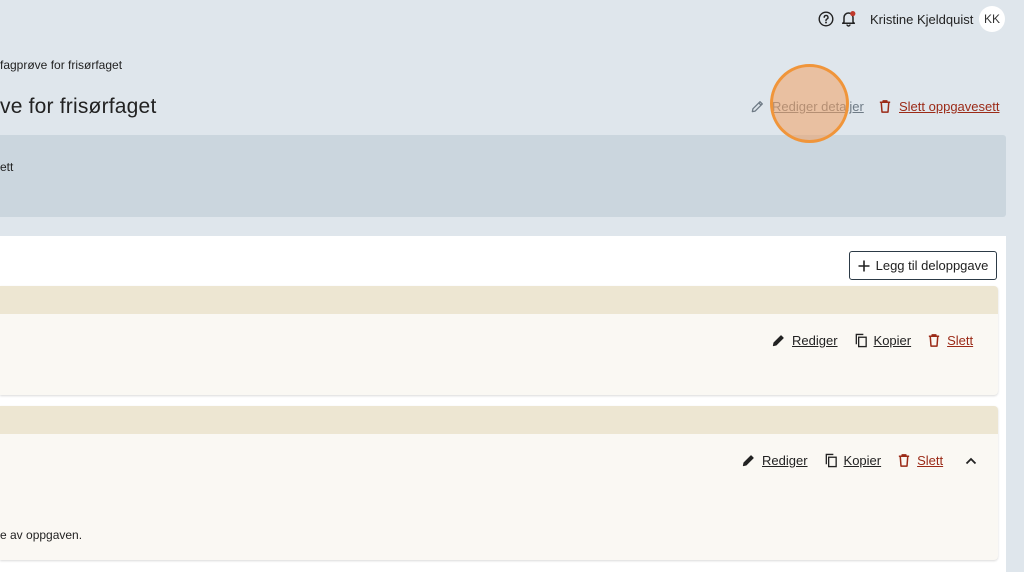 The height and width of the screenshot is (572, 1024). What do you see at coordinates (848, 18) in the screenshot?
I see `bell-icon` at bounding box center [848, 18].